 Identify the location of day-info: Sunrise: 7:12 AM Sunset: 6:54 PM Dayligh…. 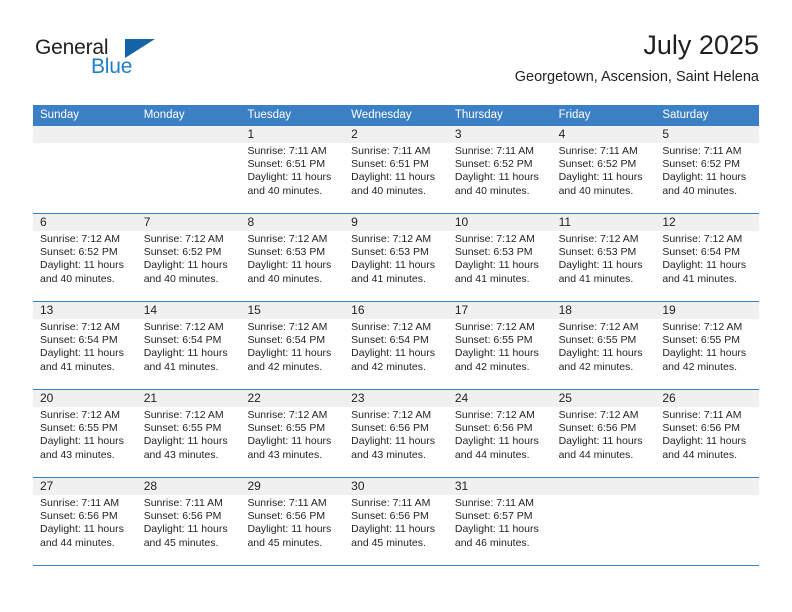
(189, 346).